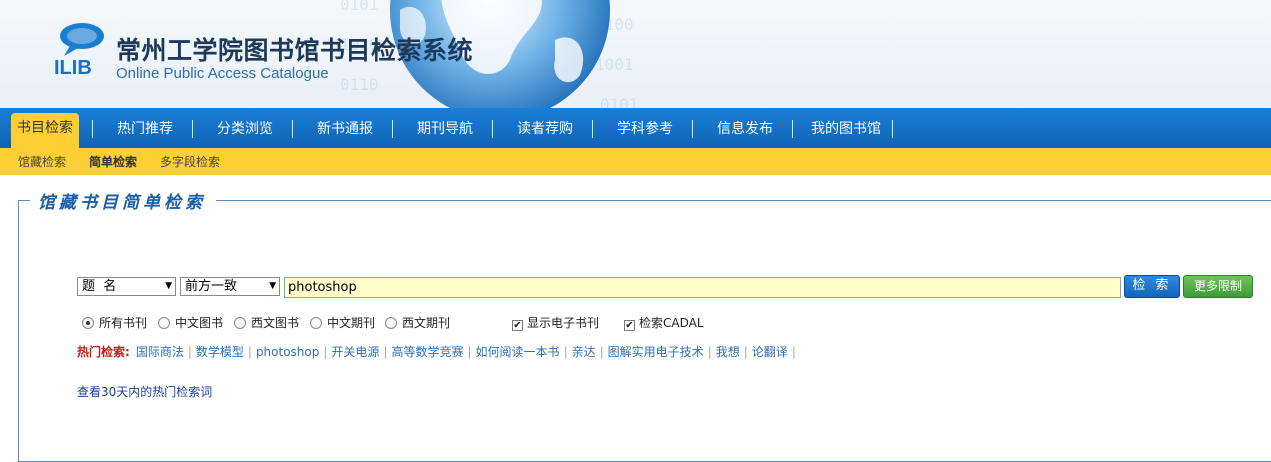 The image size is (1271, 462). What do you see at coordinates (113, 161) in the screenshot?
I see `sub-nav-simple-search: 简单检索` at bounding box center [113, 161].